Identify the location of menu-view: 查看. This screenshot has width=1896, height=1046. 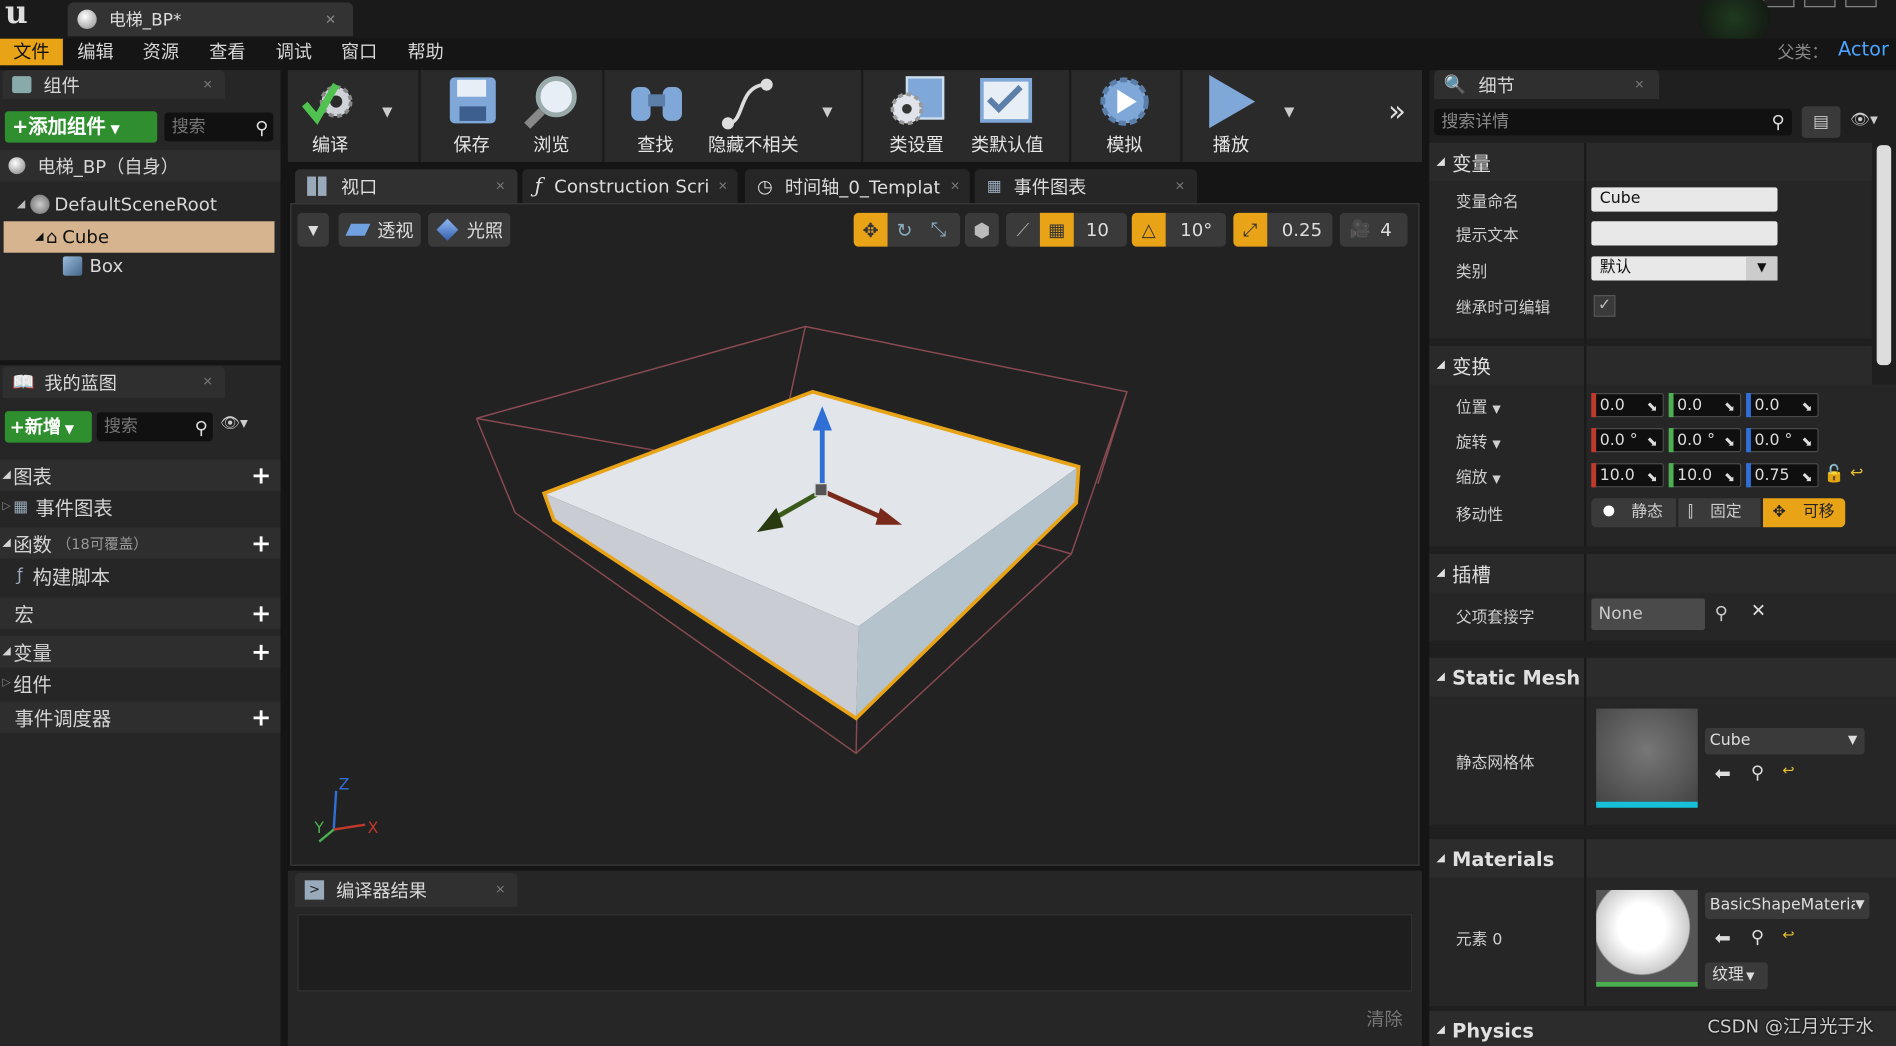
(227, 52).